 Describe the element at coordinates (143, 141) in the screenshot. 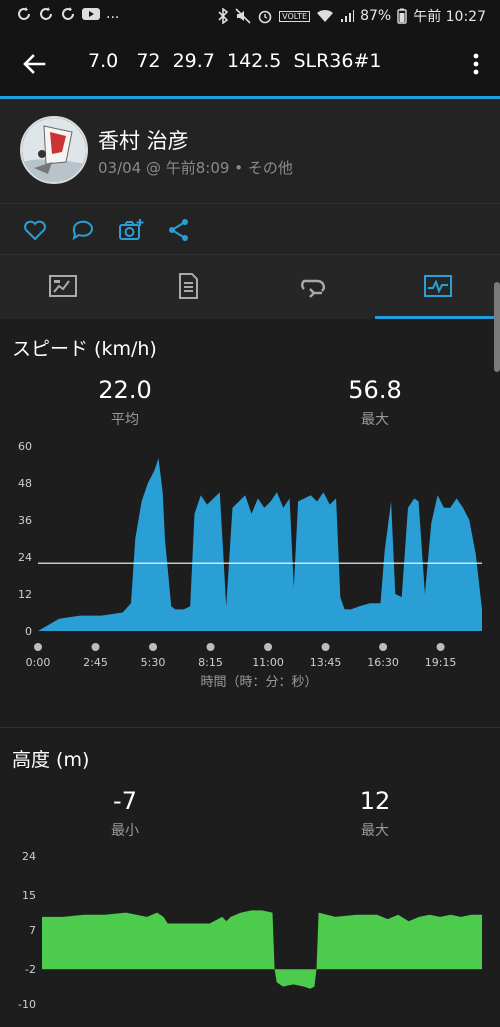

I see `athlete-name: 香村 治彦` at that location.